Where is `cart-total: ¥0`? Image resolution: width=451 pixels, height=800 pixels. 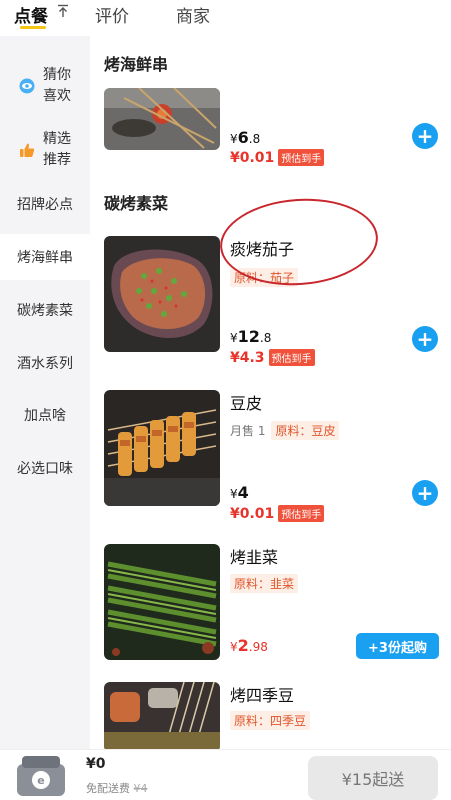 cart-total: ¥0 is located at coordinates (96, 764).